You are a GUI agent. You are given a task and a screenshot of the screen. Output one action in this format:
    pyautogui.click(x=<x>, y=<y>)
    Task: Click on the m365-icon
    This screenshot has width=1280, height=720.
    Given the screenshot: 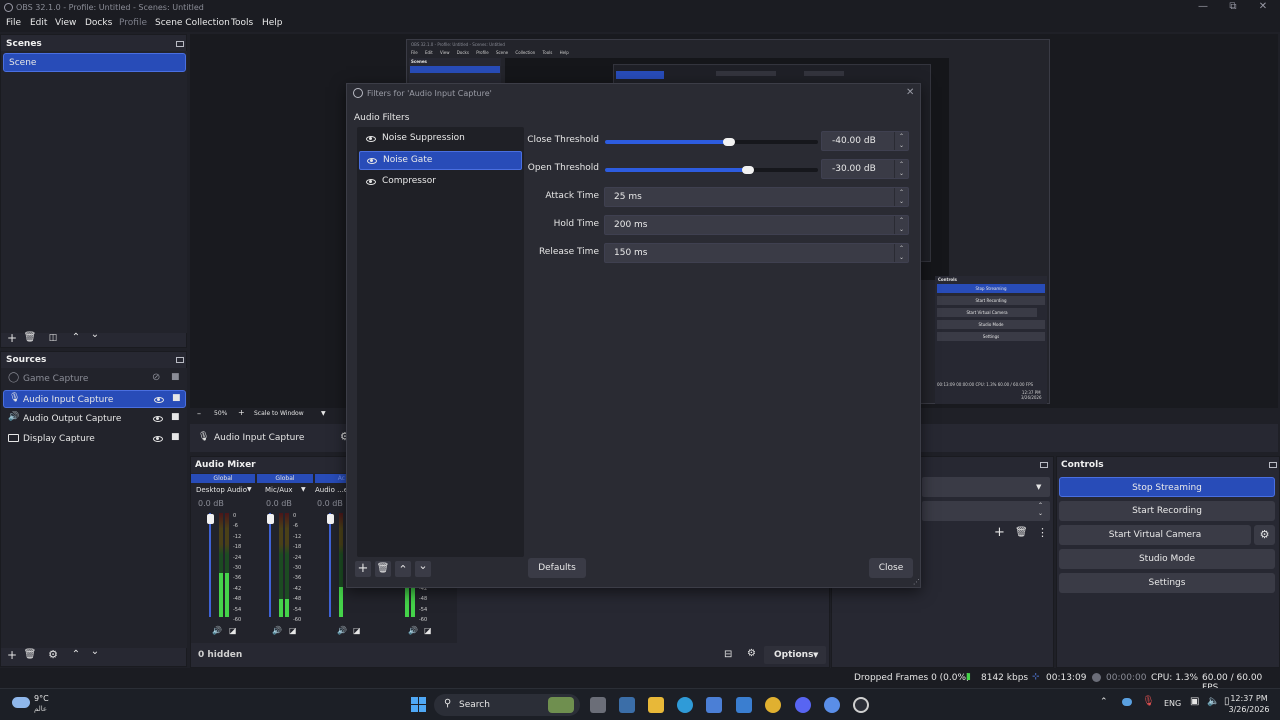 What is the action you would take?
    pyautogui.click(x=627, y=705)
    